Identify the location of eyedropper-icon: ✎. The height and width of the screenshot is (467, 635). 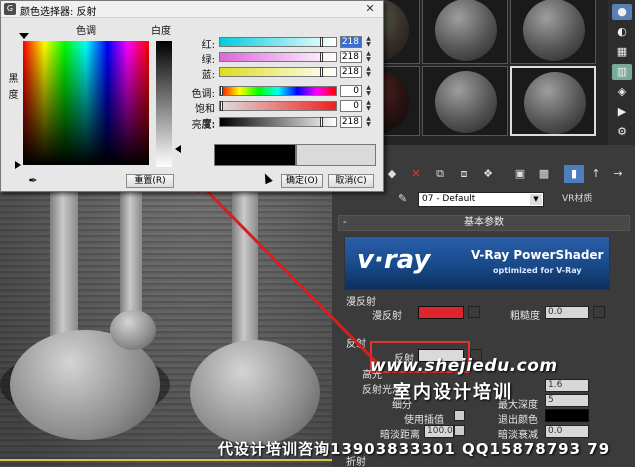
(402, 198).